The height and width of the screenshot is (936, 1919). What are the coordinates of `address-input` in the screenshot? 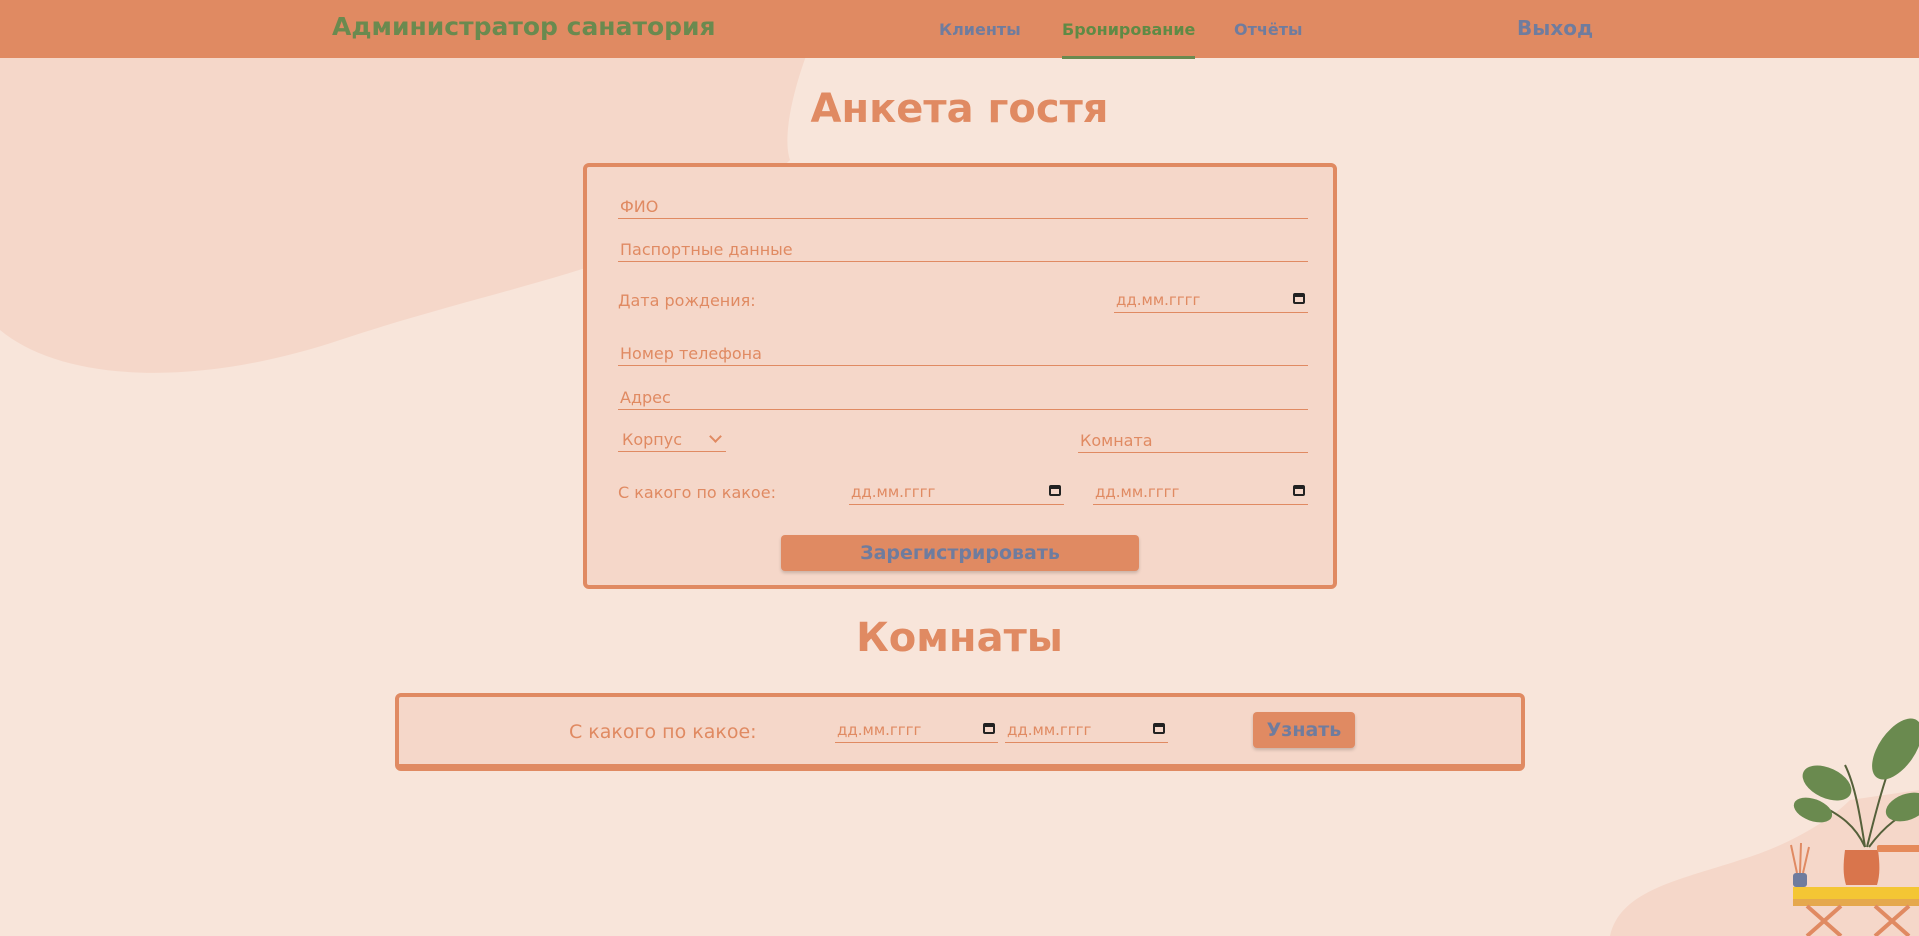 It's located at (963, 398).